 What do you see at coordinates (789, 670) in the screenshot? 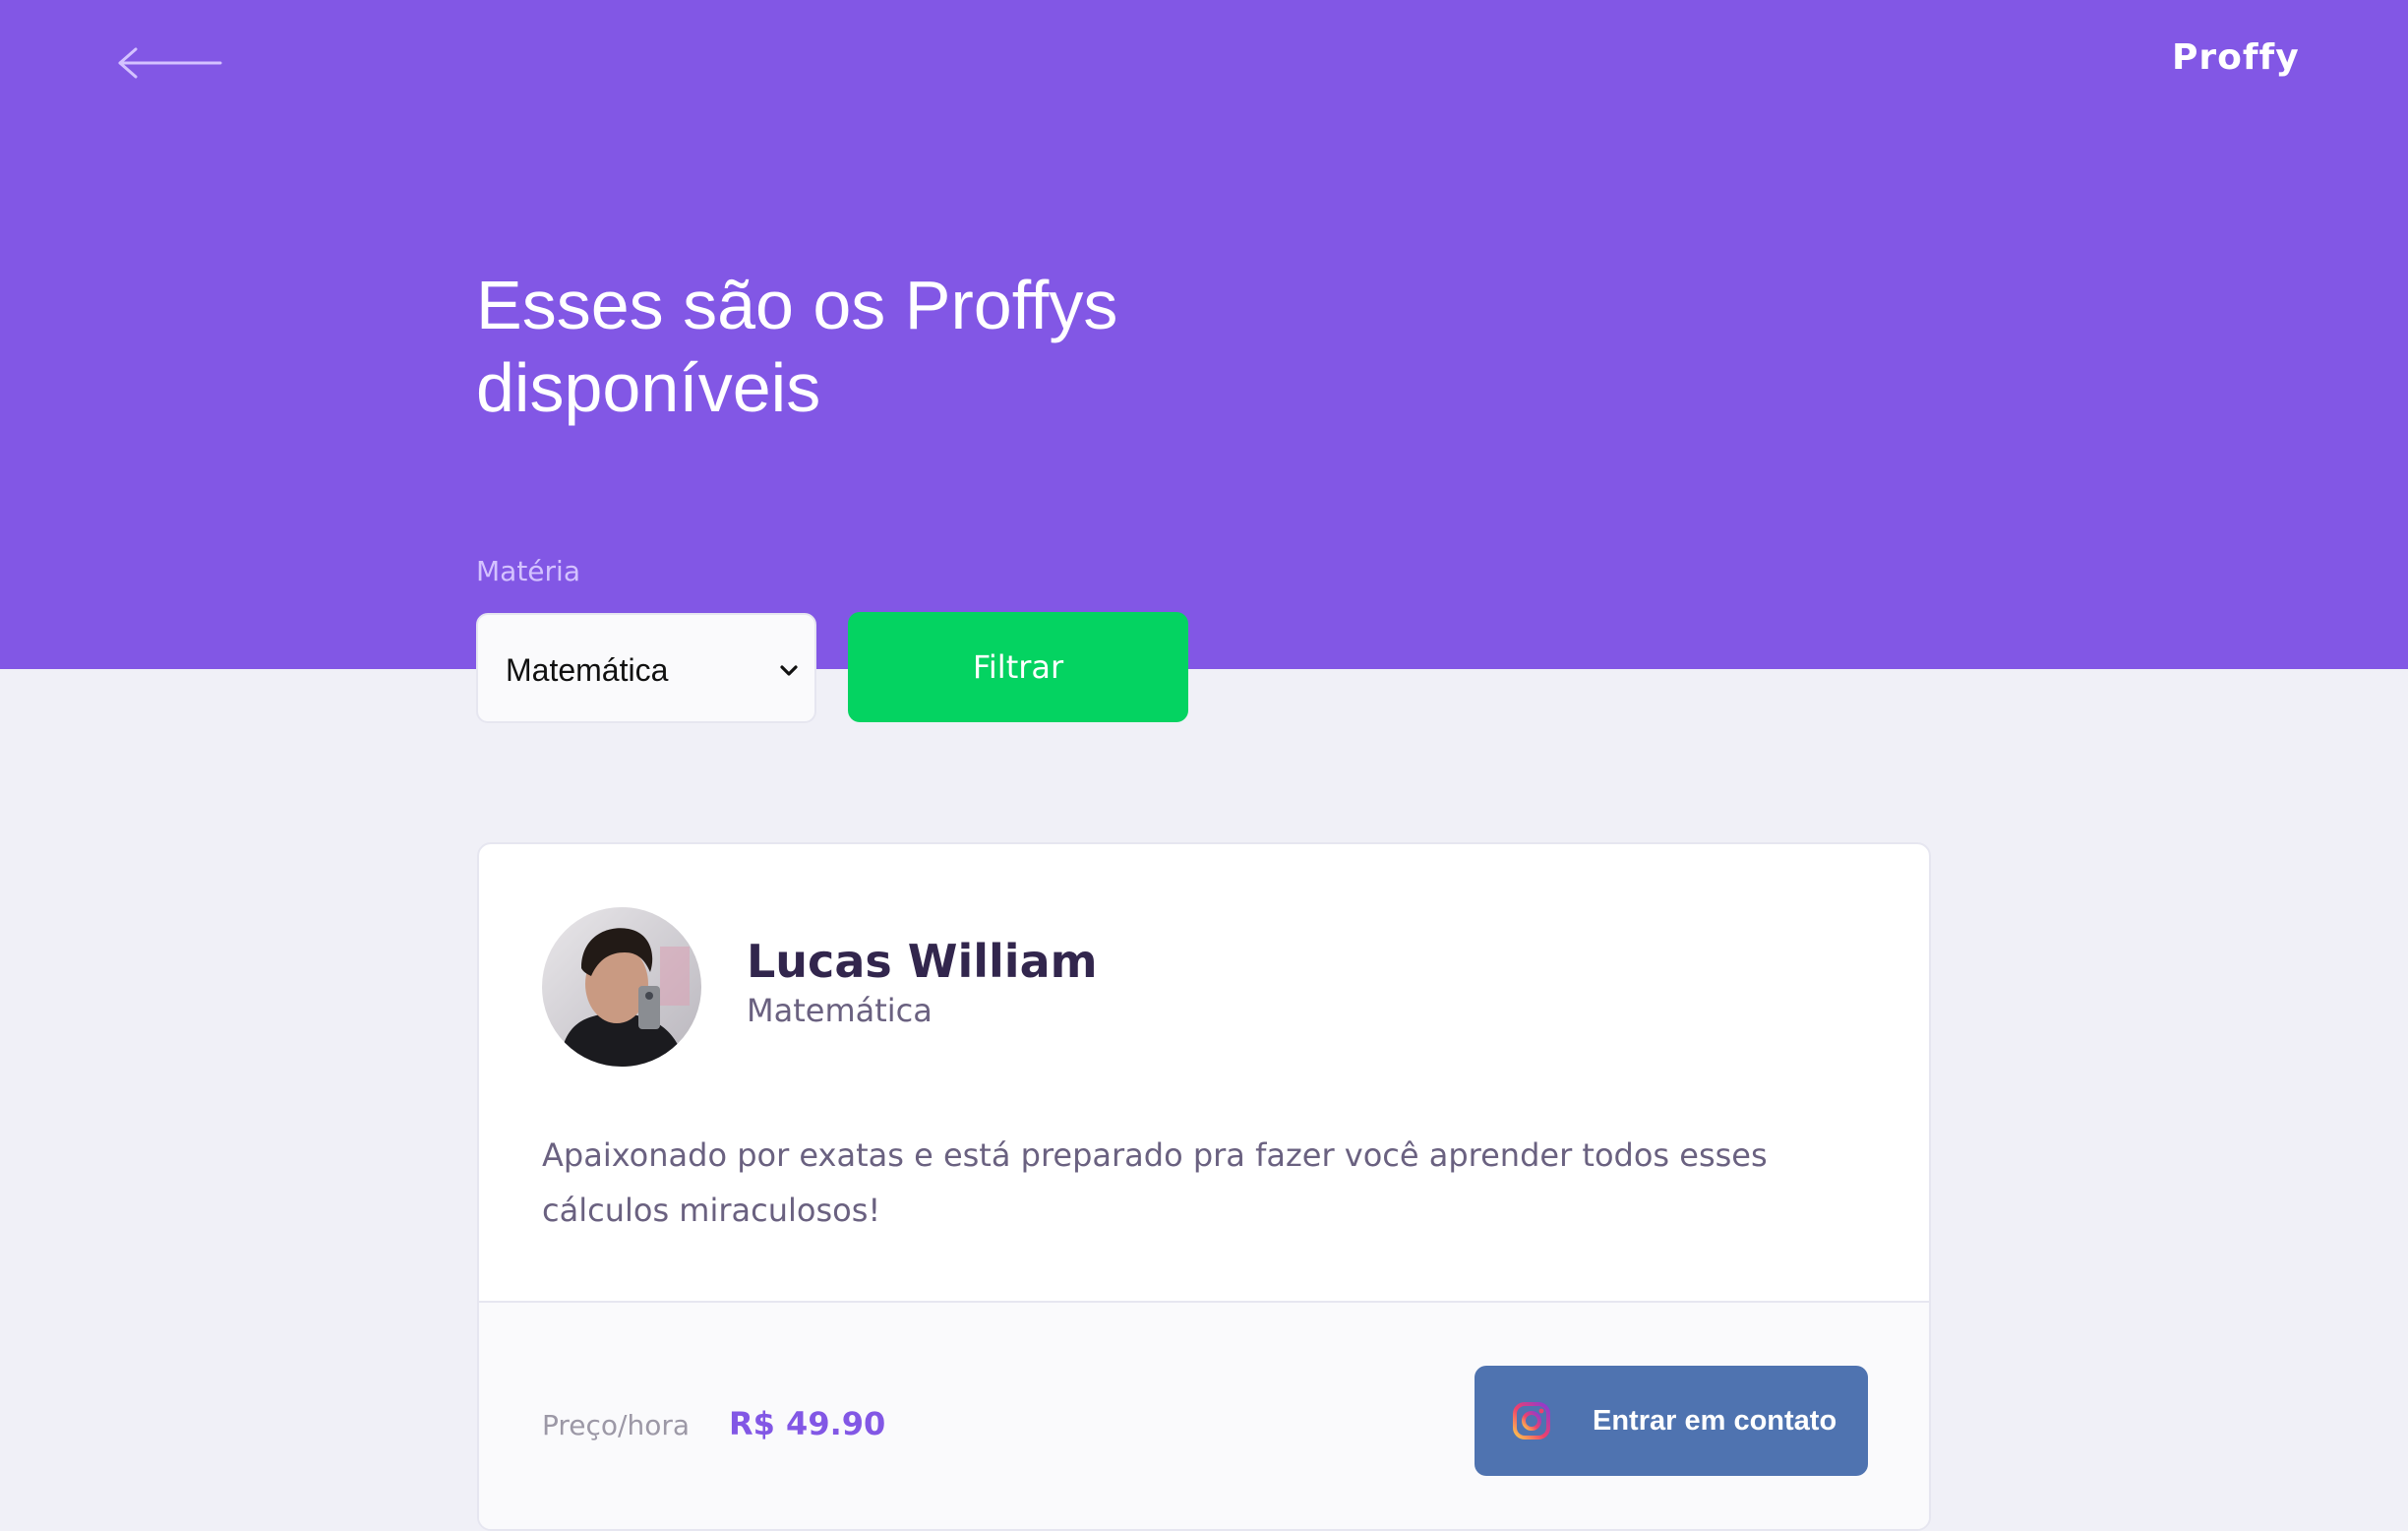
I see `chevron-down-icon` at bounding box center [789, 670].